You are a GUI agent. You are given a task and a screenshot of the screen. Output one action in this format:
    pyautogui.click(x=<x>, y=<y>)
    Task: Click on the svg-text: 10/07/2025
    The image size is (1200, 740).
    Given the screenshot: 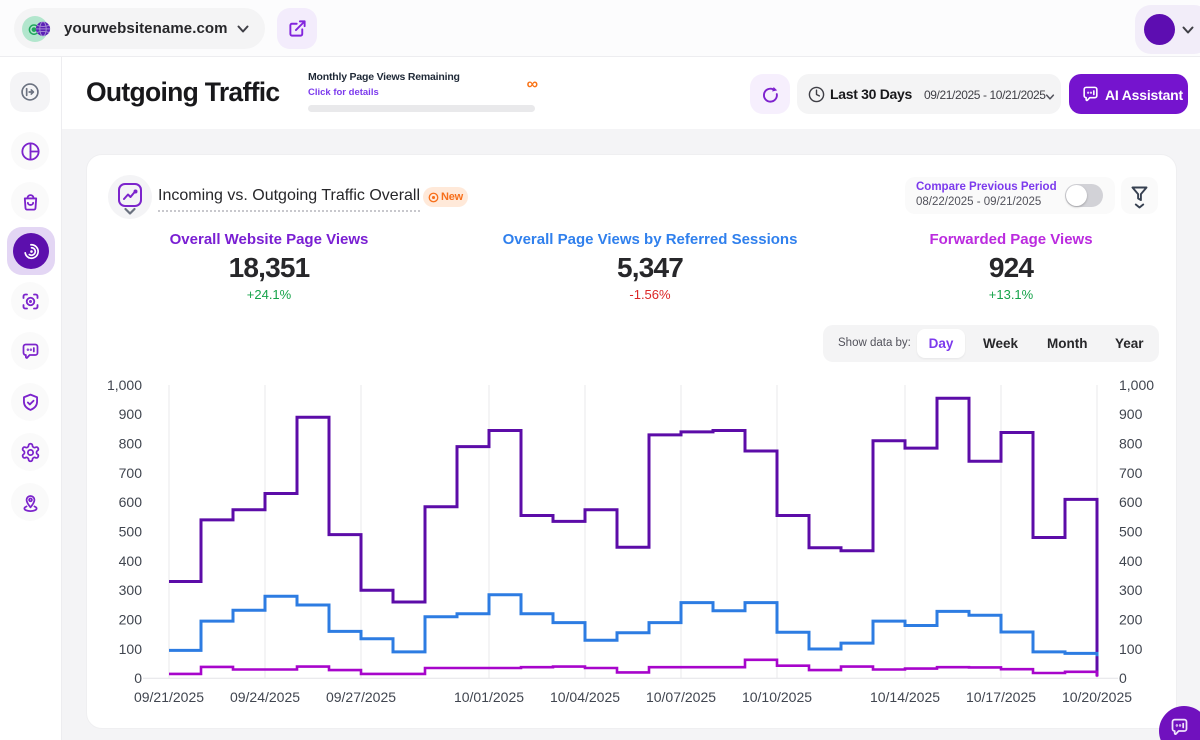 What is the action you would take?
    pyautogui.click(x=681, y=697)
    